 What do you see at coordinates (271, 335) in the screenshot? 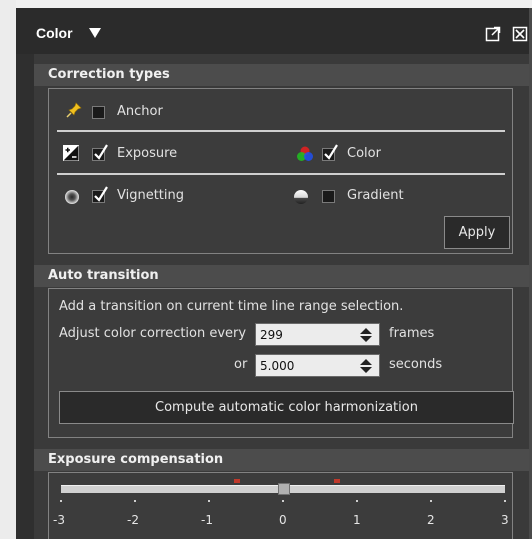
I see `frames-value: 299` at bounding box center [271, 335].